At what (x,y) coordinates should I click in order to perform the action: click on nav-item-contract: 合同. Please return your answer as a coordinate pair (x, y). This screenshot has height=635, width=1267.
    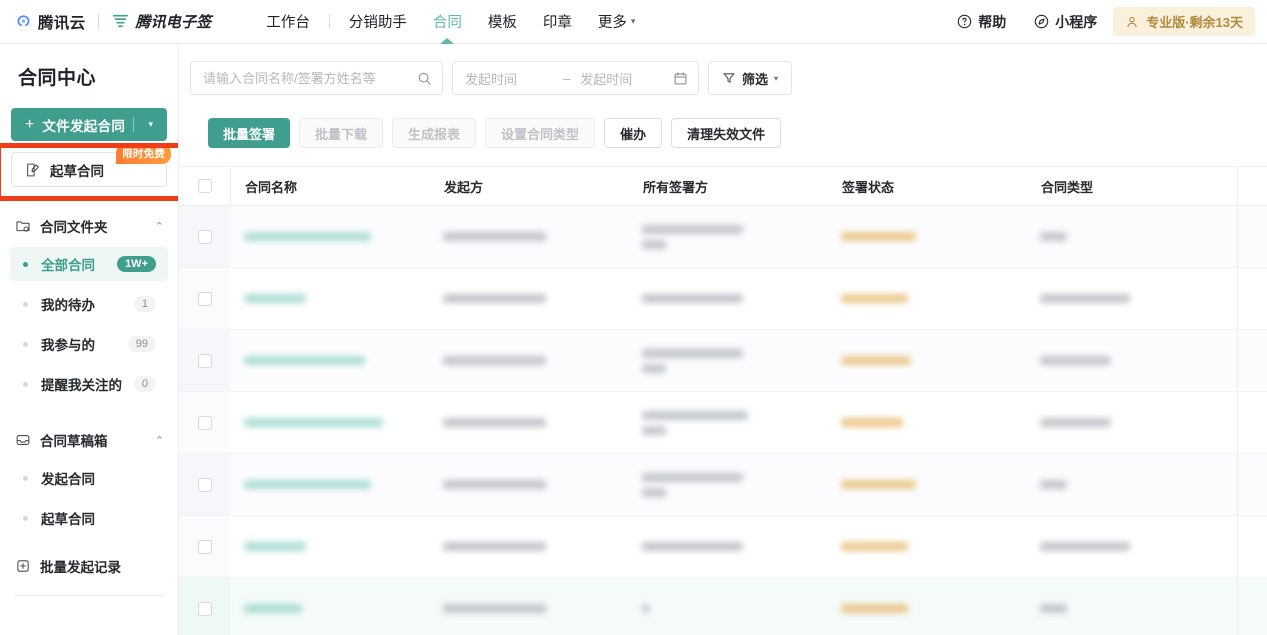
    Looking at the image, I should click on (447, 22).